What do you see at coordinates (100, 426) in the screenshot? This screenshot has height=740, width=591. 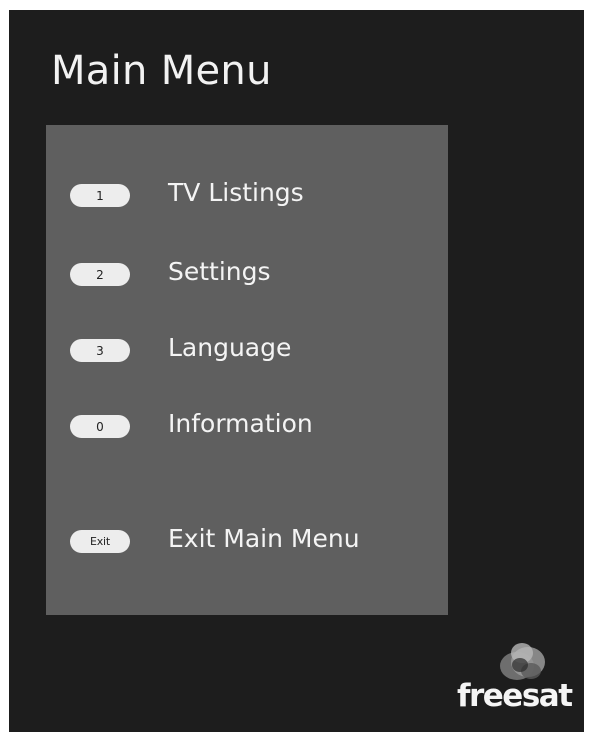 I see `remote-key-0-badge: 0` at bounding box center [100, 426].